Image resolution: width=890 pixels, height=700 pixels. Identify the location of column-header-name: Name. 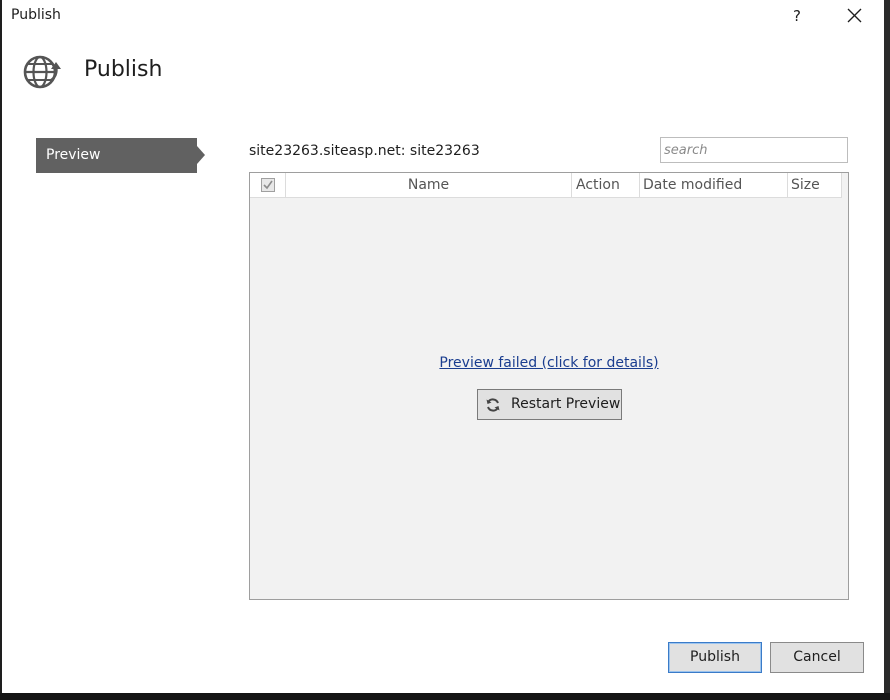
(429, 185).